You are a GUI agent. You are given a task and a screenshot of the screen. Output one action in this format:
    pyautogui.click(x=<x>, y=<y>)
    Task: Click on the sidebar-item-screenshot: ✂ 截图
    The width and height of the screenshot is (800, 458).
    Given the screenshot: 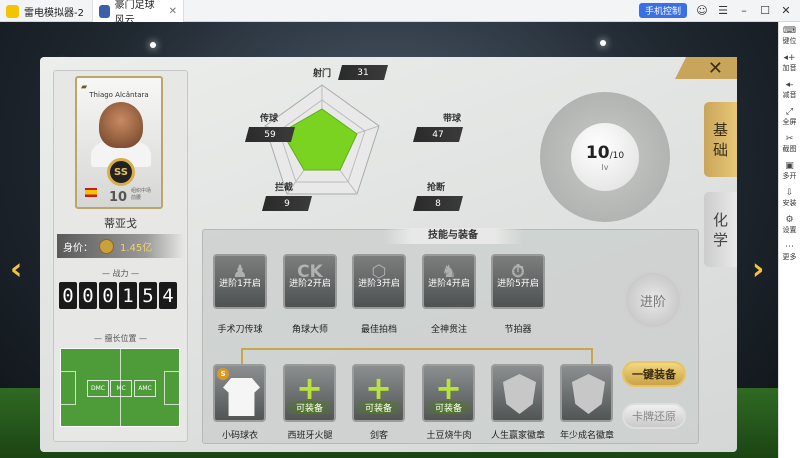 What is the action you would take?
    pyautogui.click(x=789, y=143)
    